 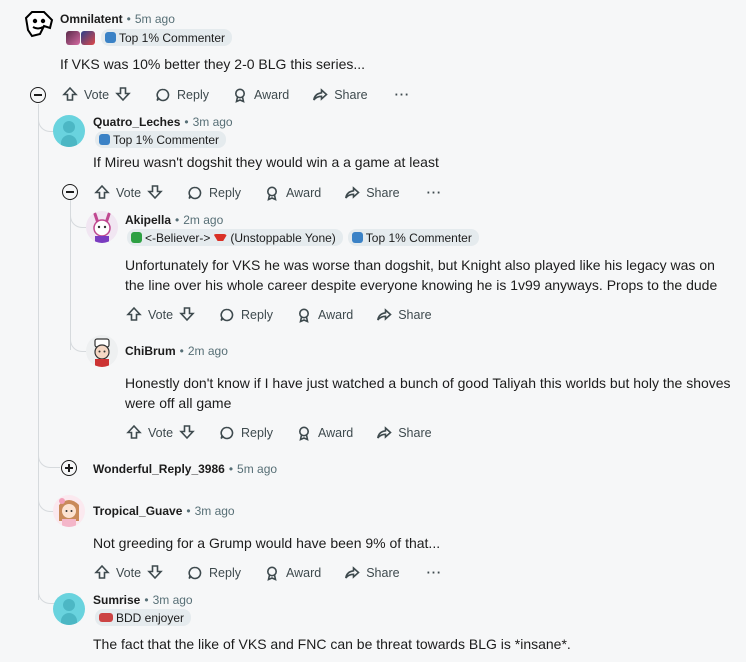 What do you see at coordinates (128, 573) in the screenshot?
I see `vote-group: Vote` at bounding box center [128, 573].